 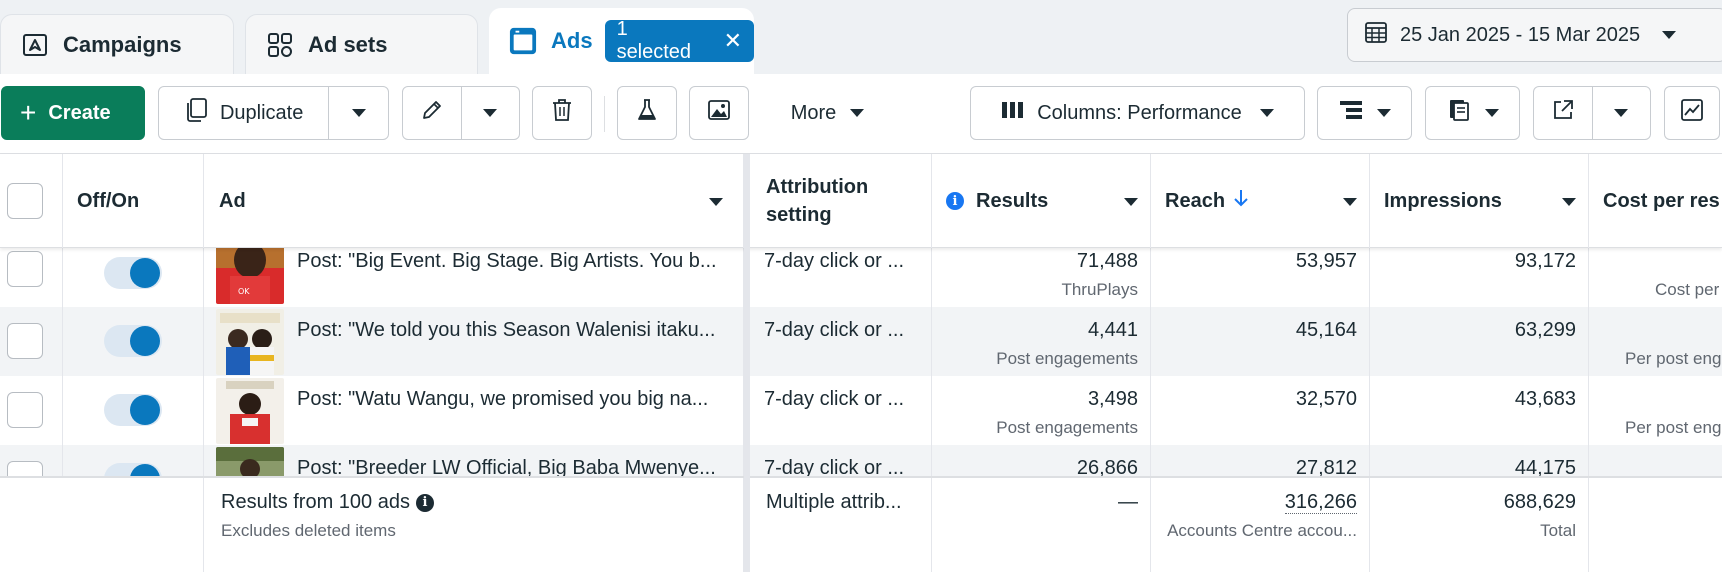 I want to click on column-impressions-label: Impressions, so click(x=1443, y=200).